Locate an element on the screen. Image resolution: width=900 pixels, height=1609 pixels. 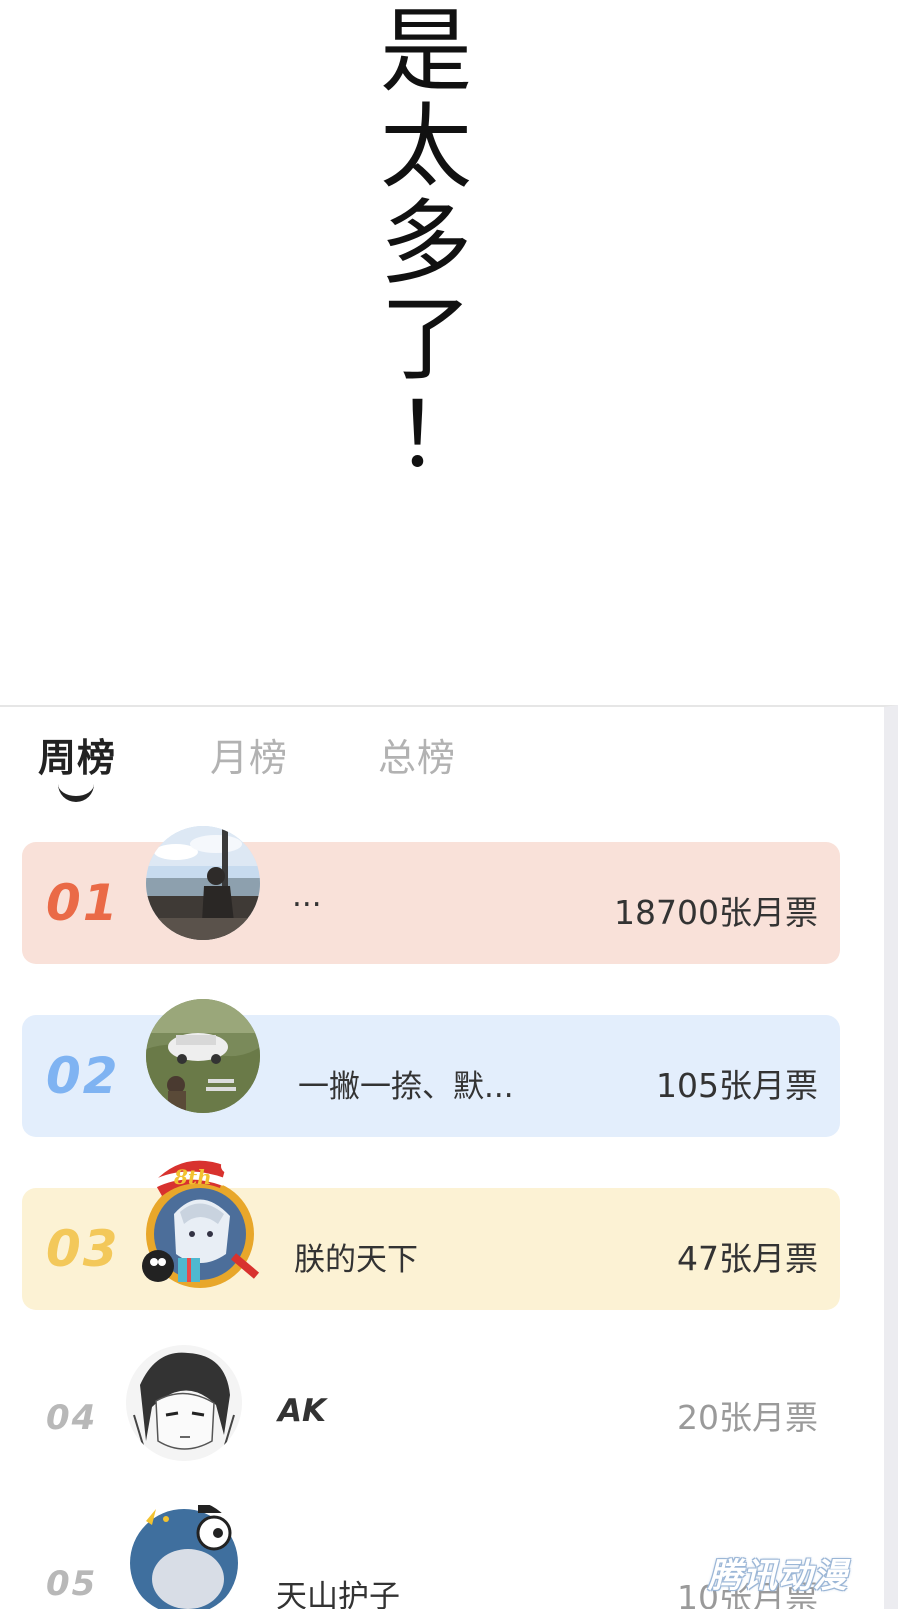
ticket-count: 47张月票 is located at coordinates (747, 1258).